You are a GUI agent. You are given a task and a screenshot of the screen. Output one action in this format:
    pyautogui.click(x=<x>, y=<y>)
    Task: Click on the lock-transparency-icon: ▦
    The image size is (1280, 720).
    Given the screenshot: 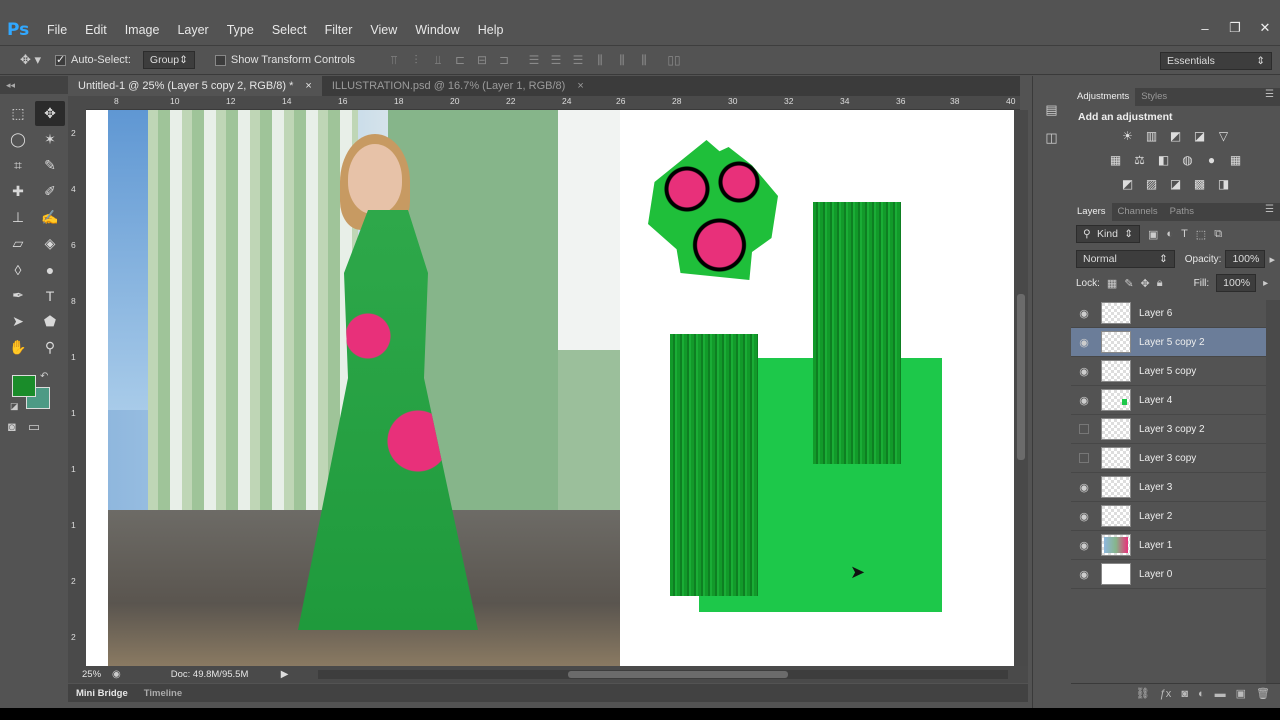 What is the action you would take?
    pyautogui.click(x=1112, y=283)
    